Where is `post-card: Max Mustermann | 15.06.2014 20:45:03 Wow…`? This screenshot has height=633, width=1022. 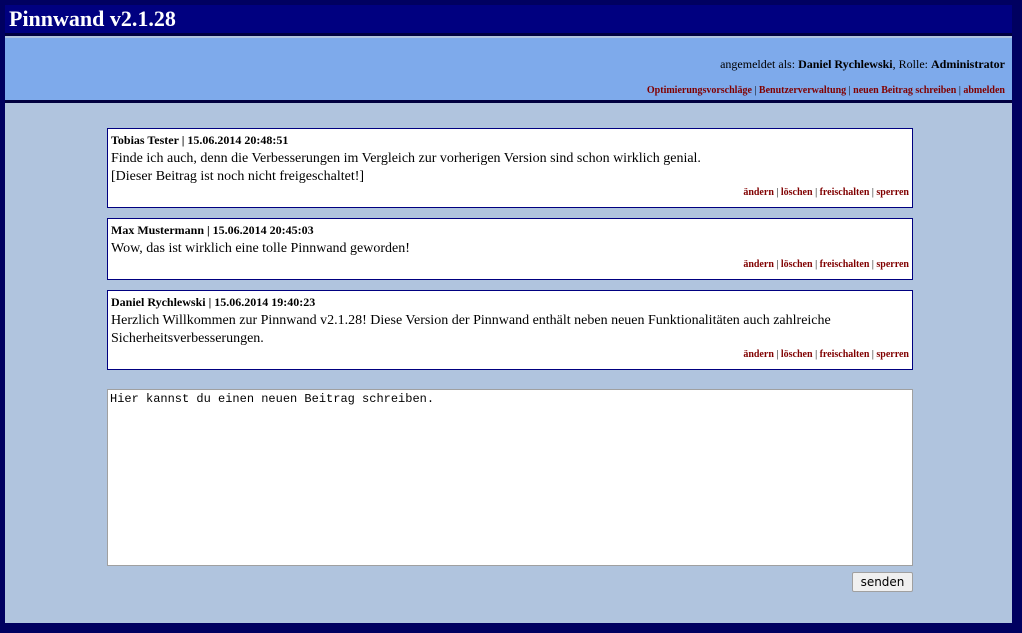
post-card: Max Mustermann | 15.06.2014 20:45:03 Wow… is located at coordinates (510, 249).